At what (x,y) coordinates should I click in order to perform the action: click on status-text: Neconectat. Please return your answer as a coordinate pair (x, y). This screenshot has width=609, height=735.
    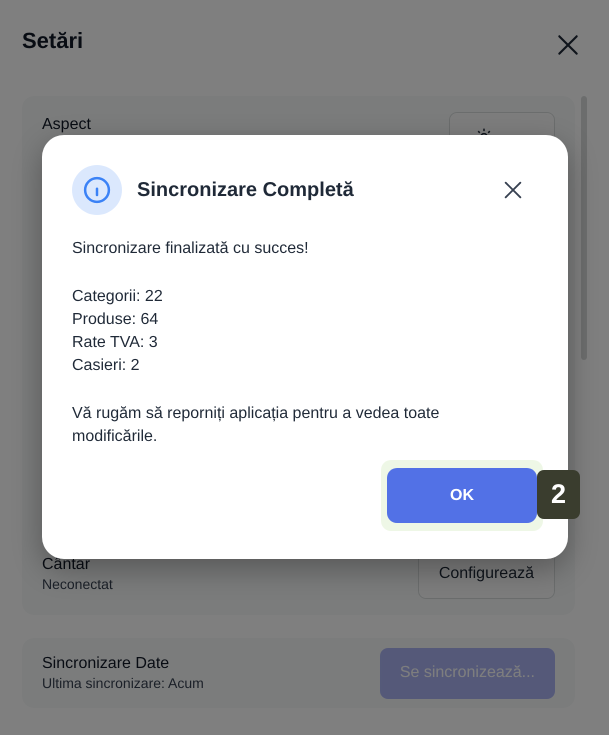
    Looking at the image, I should click on (77, 584).